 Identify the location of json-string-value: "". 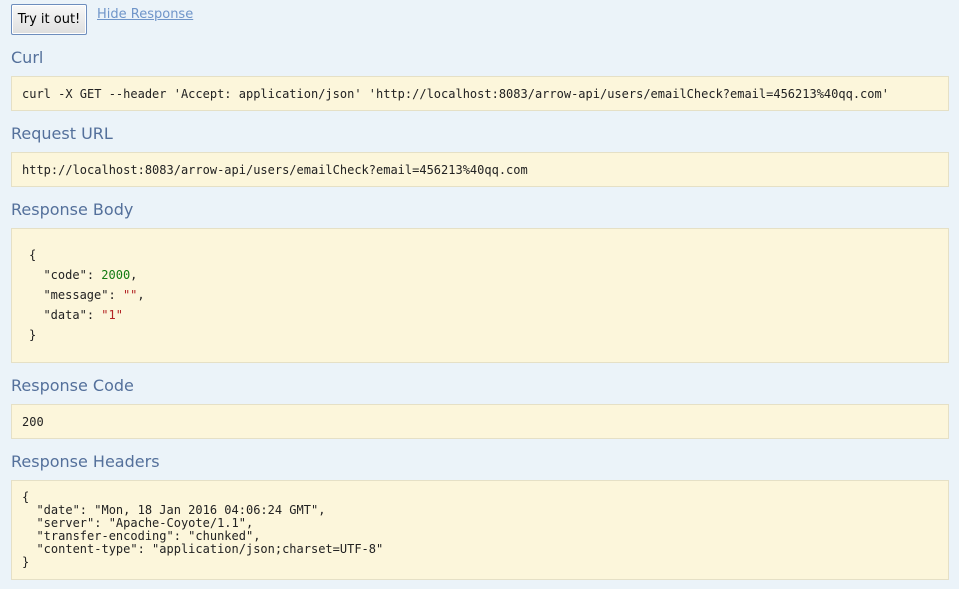
(130, 295).